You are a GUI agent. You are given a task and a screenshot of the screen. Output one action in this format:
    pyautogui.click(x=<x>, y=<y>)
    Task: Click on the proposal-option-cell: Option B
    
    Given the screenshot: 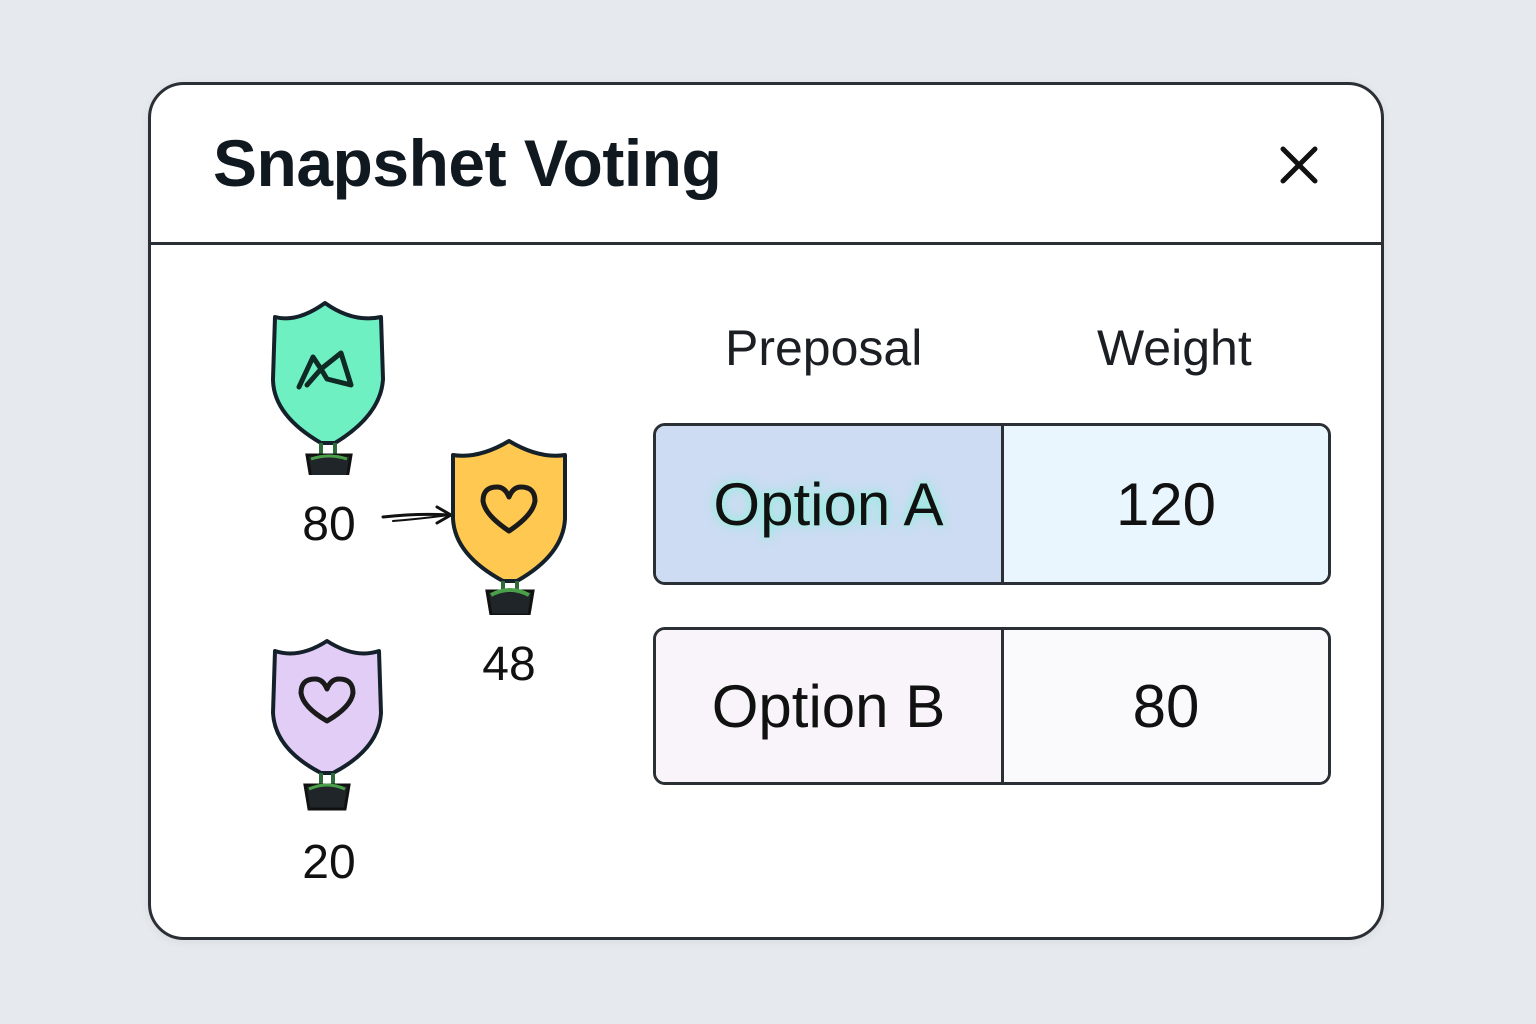 What is the action you would take?
    pyautogui.click(x=830, y=706)
    